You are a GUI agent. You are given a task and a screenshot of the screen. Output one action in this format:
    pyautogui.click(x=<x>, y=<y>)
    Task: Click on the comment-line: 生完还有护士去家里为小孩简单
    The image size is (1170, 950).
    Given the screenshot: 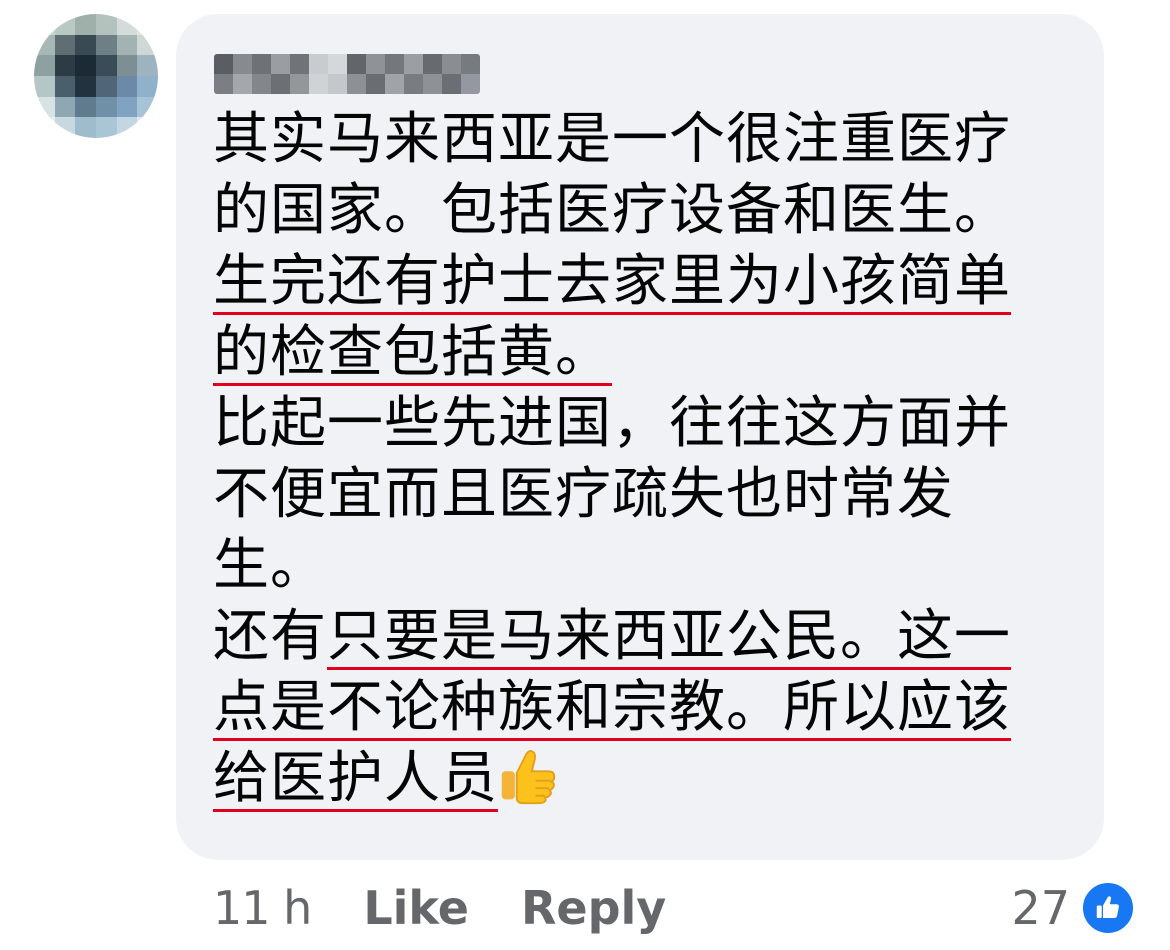 What is the action you would take?
    pyautogui.click(x=653, y=281)
    